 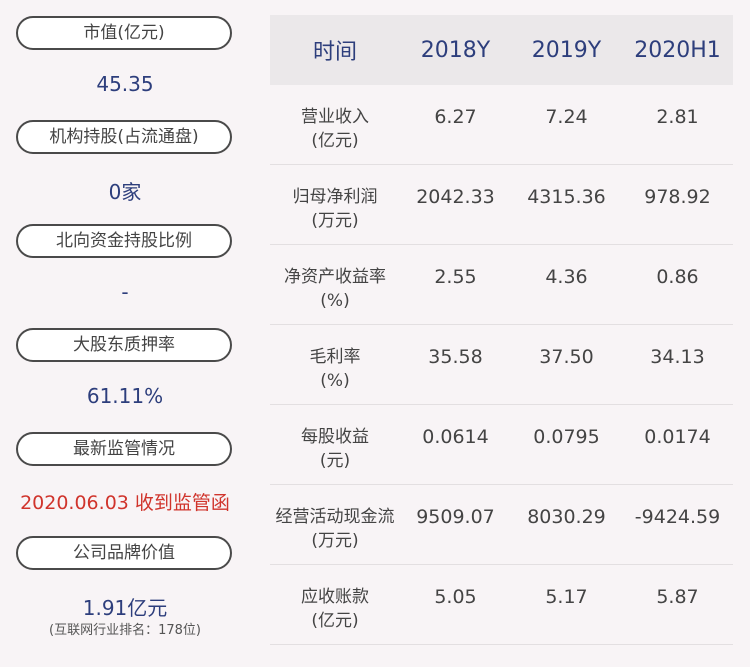 I want to click on pledge-ratio-value: 61.11%, so click(x=125, y=396).